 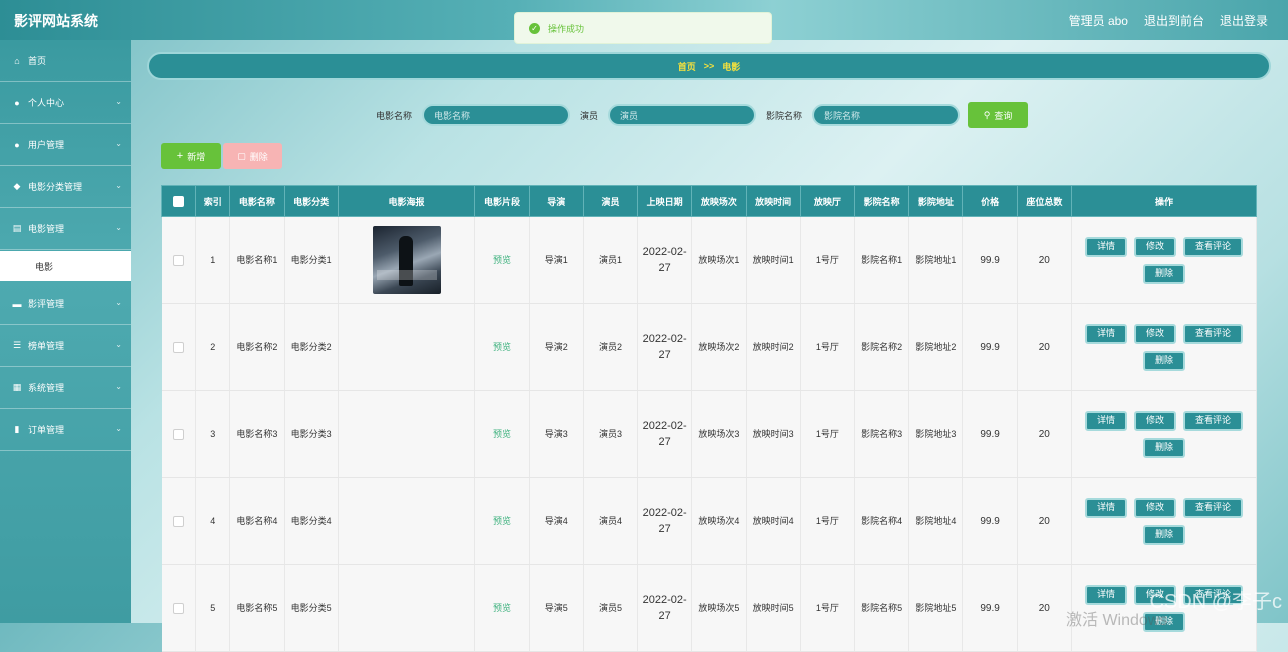 What do you see at coordinates (1244, 20) in the screenshot?
I see `logout-link: 退出登录` at bounding box center [1244, 20].